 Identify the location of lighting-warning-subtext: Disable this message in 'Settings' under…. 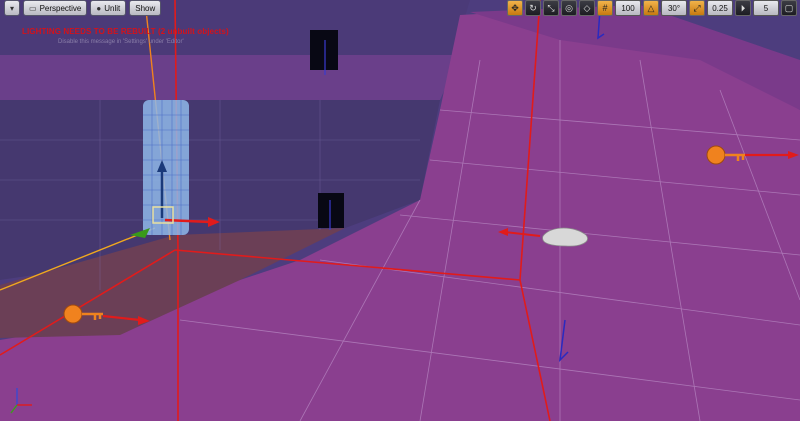
(121, 42).